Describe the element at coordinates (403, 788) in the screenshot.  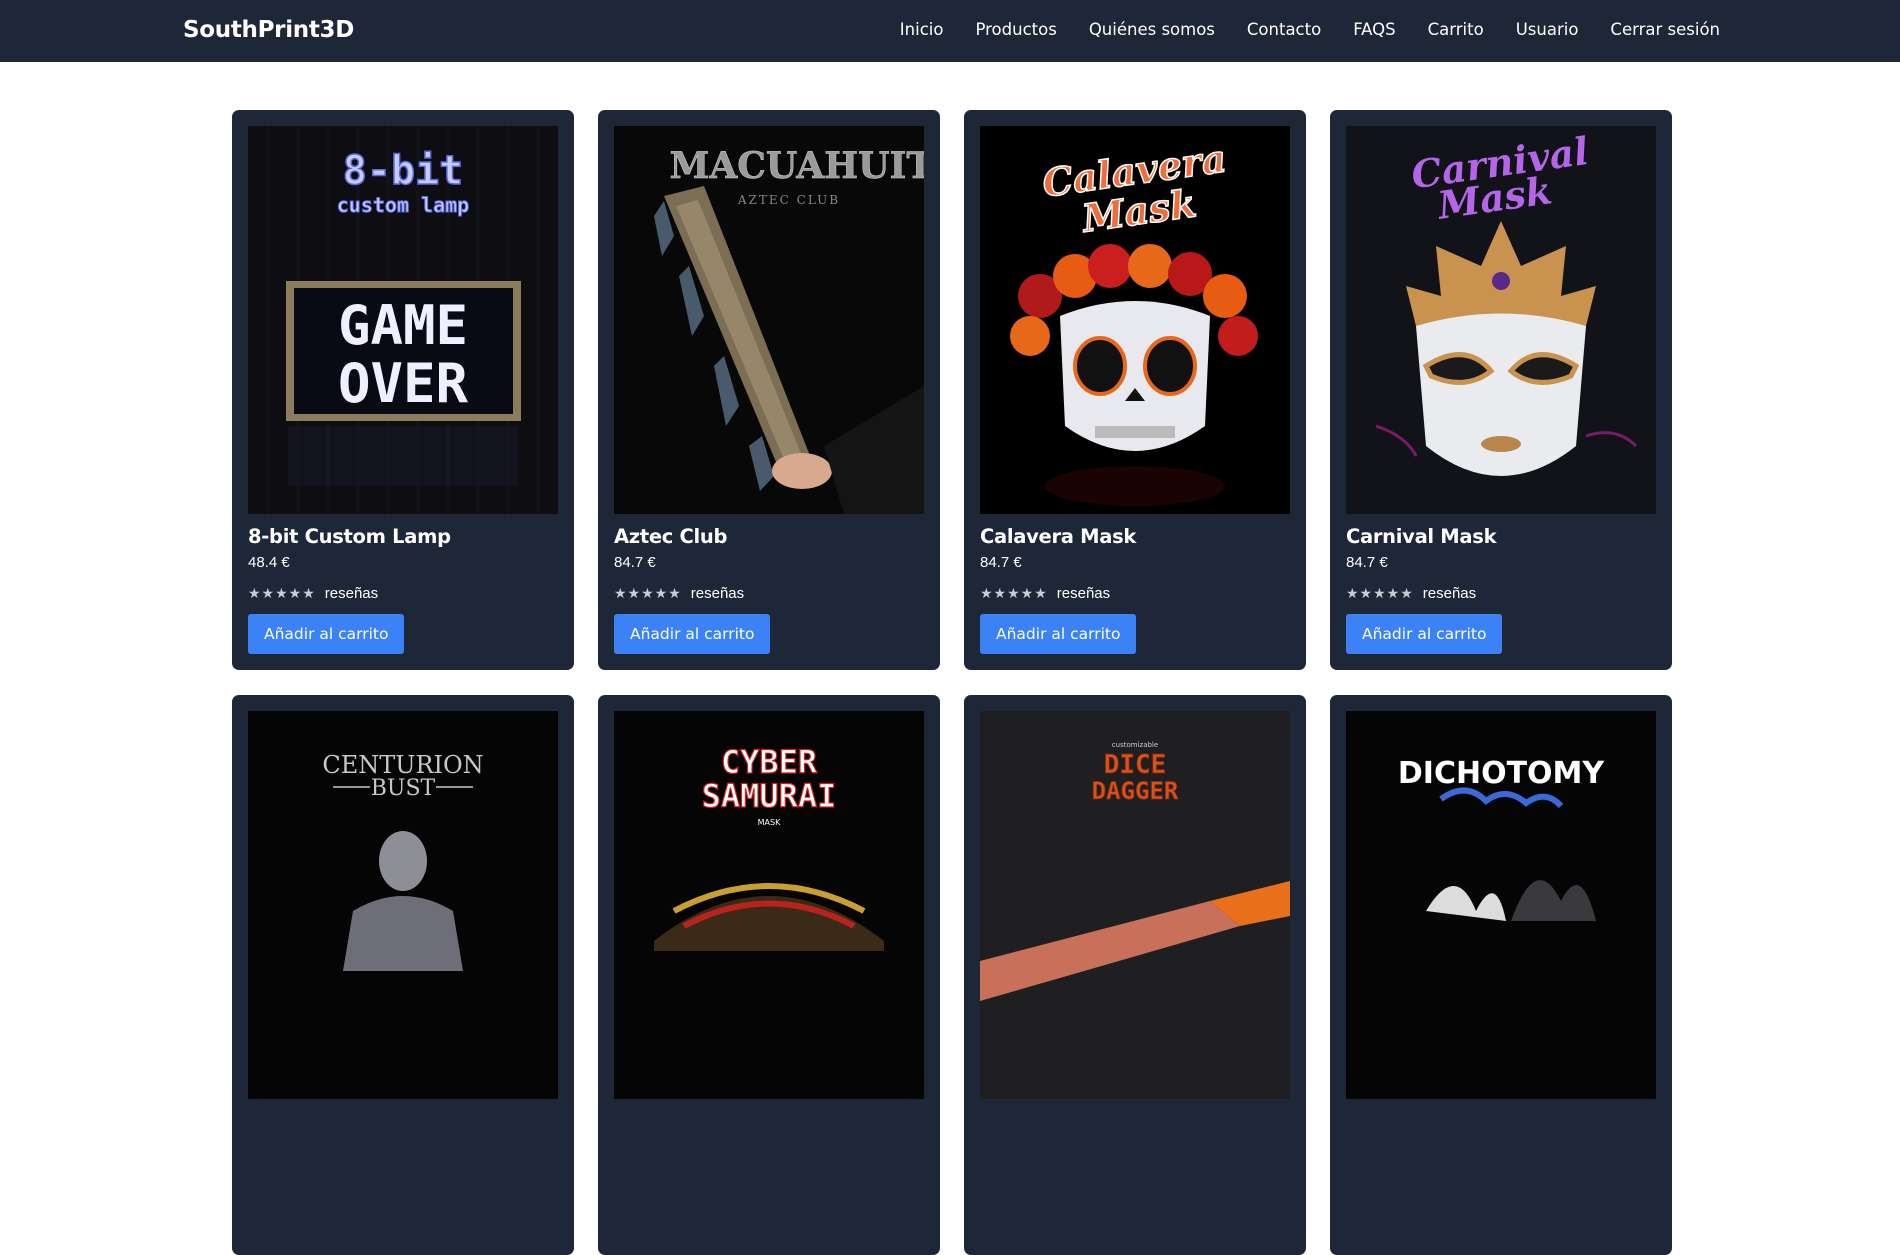
I see `svg-text: BUST` at that location.